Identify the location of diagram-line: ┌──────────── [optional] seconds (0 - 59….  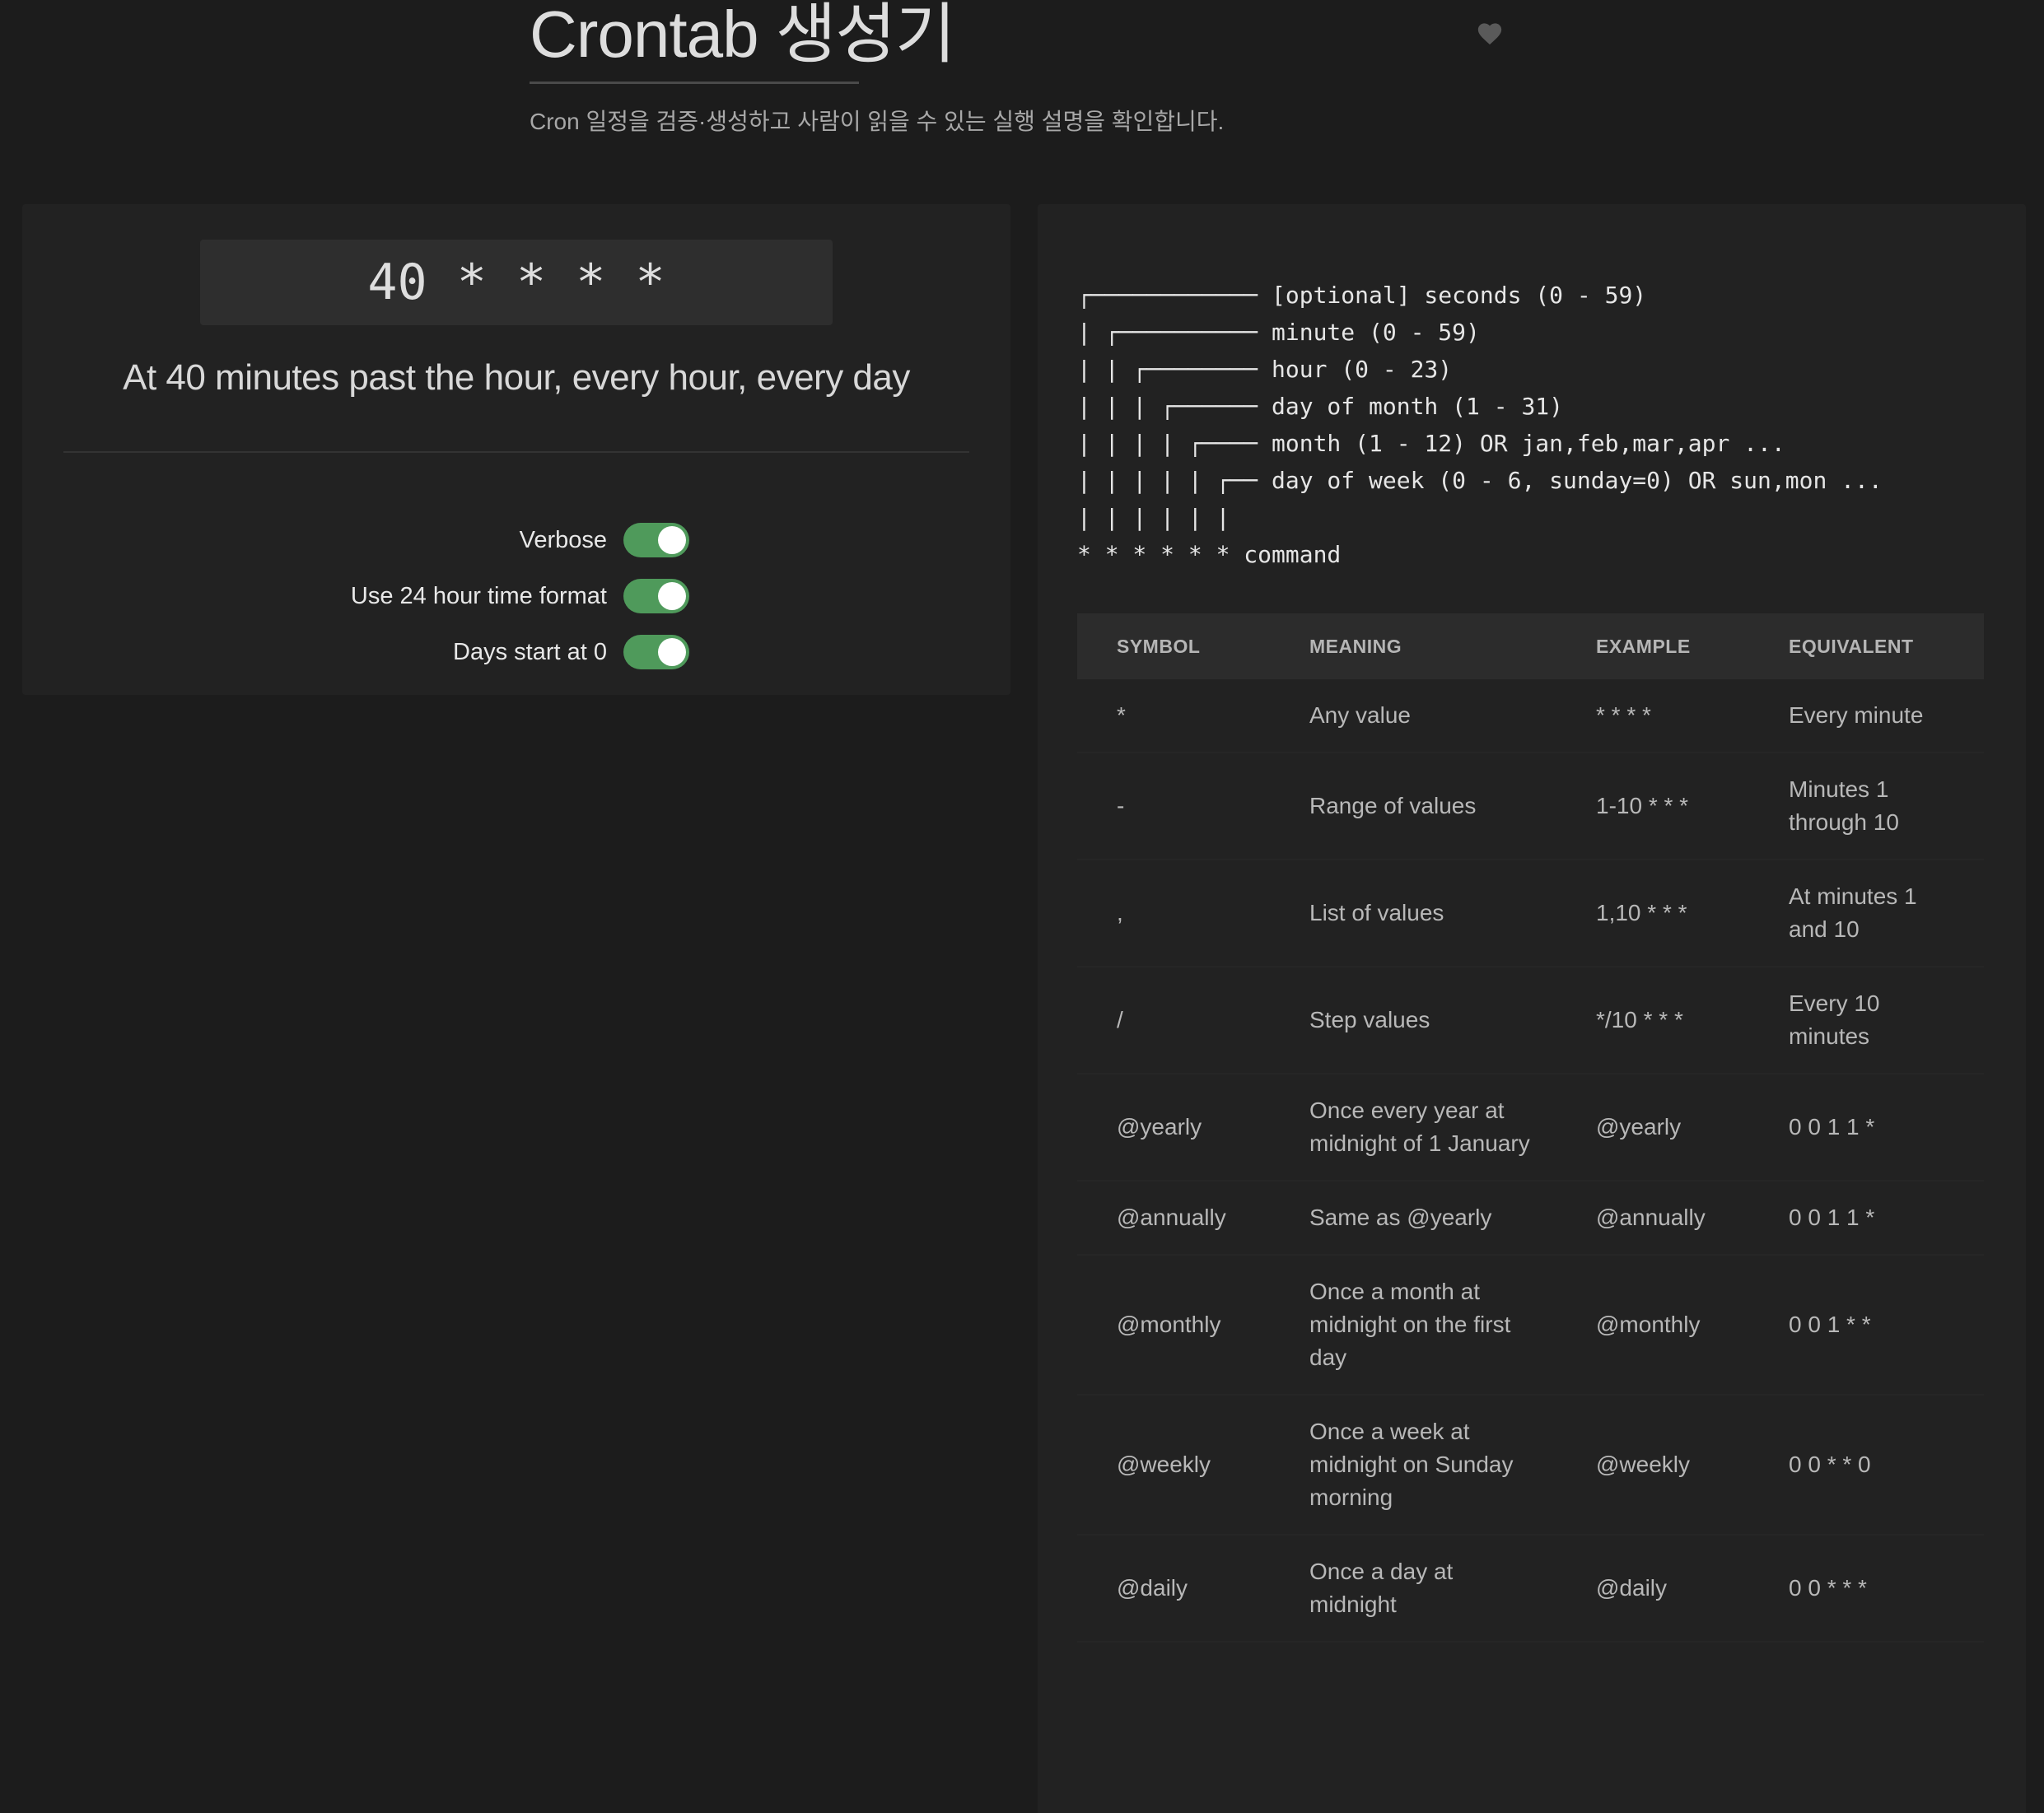
(1362, 295).